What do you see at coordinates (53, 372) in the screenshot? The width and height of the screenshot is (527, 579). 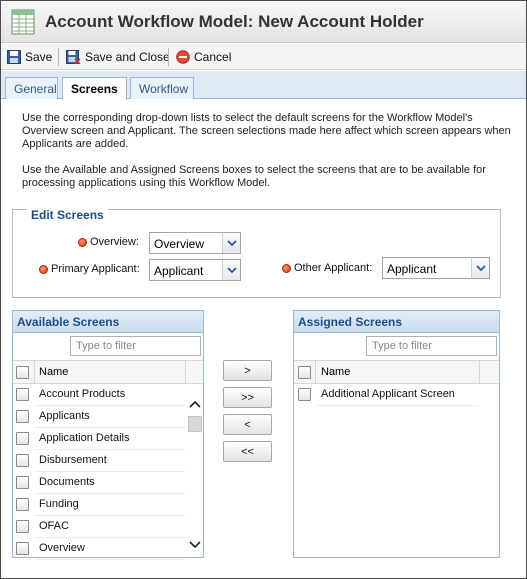 I see `available-name-column-header: Name` at bounding box center [53, 372].